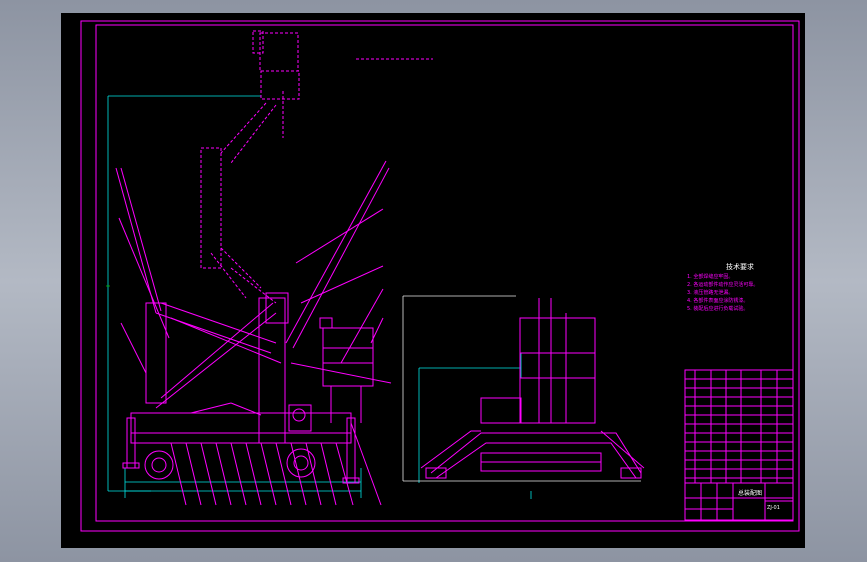  What do you see at coordinates (710, 292) in the screenshot?
I see `tech-requirement-3: 3. 液压管路无泄漏。` at bounding box center [710, 292].